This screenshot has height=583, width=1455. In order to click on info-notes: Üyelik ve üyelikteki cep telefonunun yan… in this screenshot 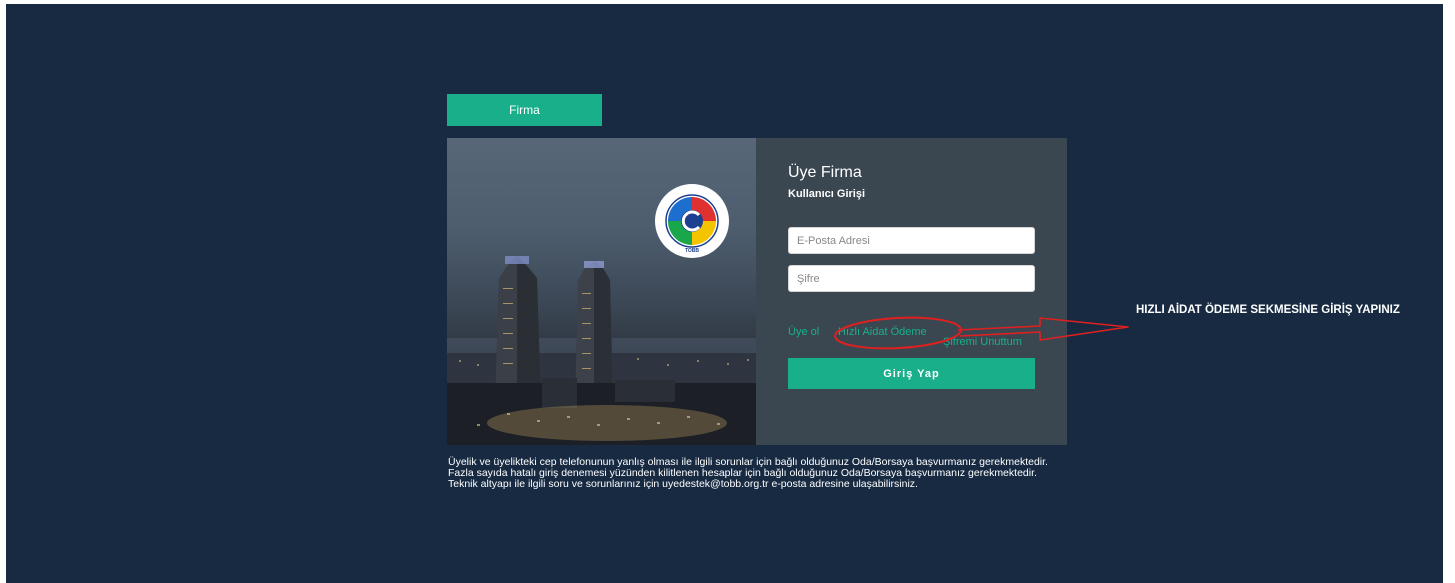, I will do `click(768, 473)`.